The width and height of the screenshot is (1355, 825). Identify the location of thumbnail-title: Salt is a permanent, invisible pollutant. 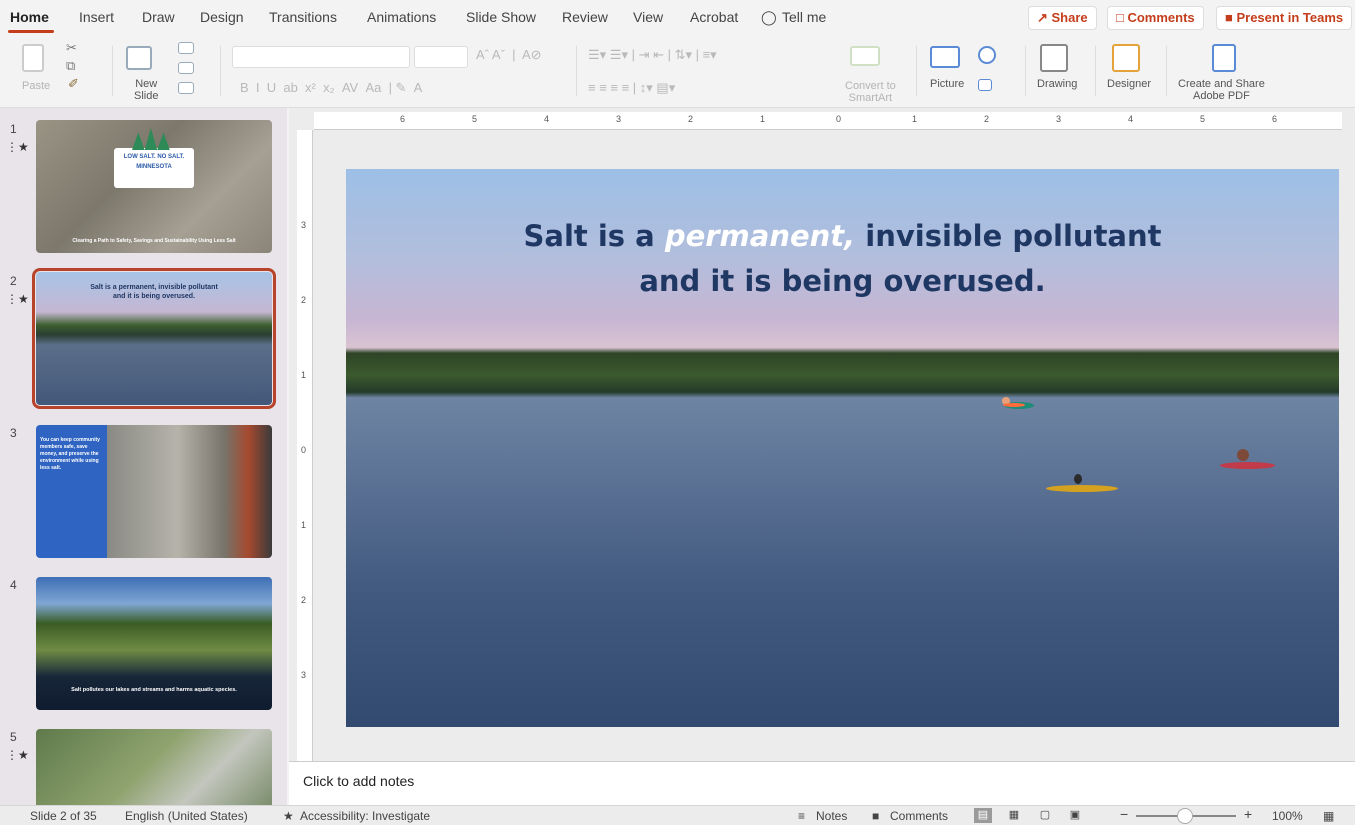
(154, 287).